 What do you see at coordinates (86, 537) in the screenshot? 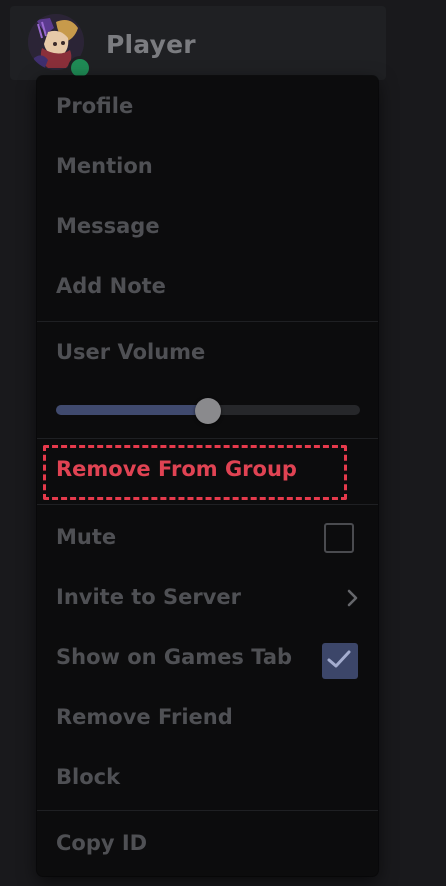
I see `menu-item-label: Mute` at bounding box center [86, 537].